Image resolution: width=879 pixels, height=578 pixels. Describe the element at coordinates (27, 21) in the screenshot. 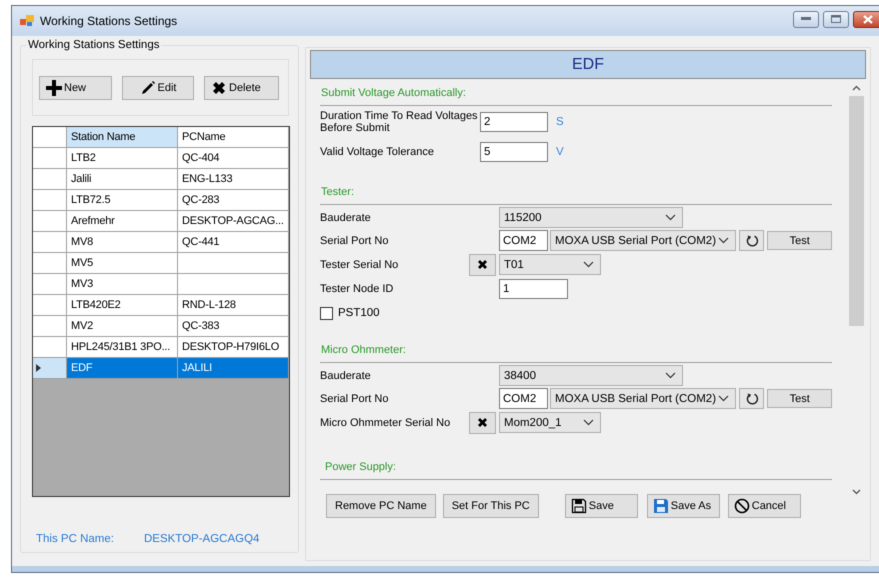

I see `app-icon` at that location.